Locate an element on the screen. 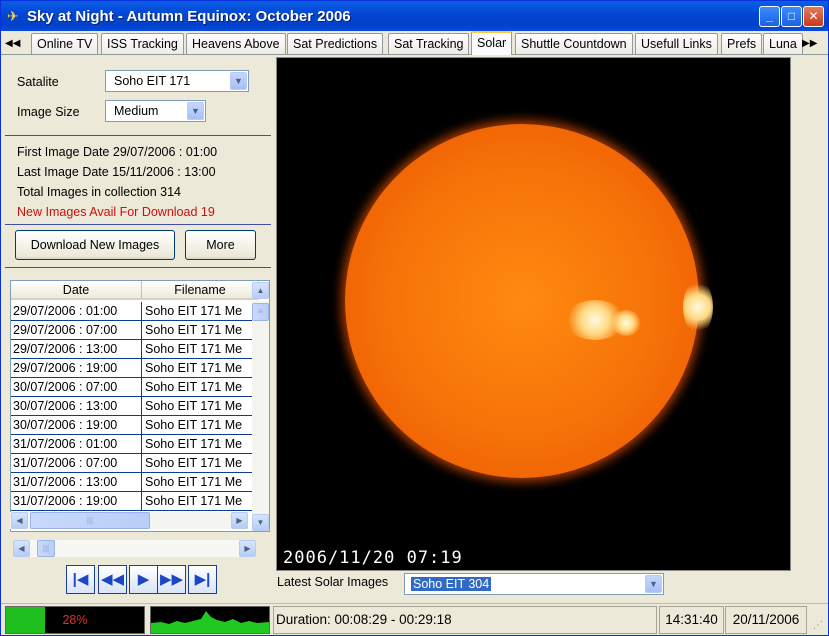 The width and height of the screenshot is (829, 636). minimize-button: _ is located at coordinates (769, 16).